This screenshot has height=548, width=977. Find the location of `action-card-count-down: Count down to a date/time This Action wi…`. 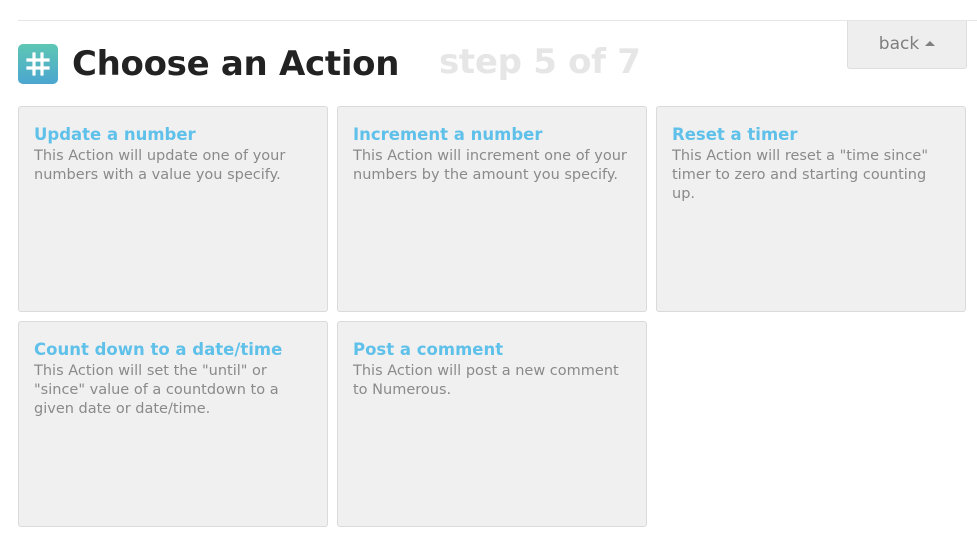

action-card-count-down: Count down to a date/time This Action wi… is located at coordinates (173, 424).